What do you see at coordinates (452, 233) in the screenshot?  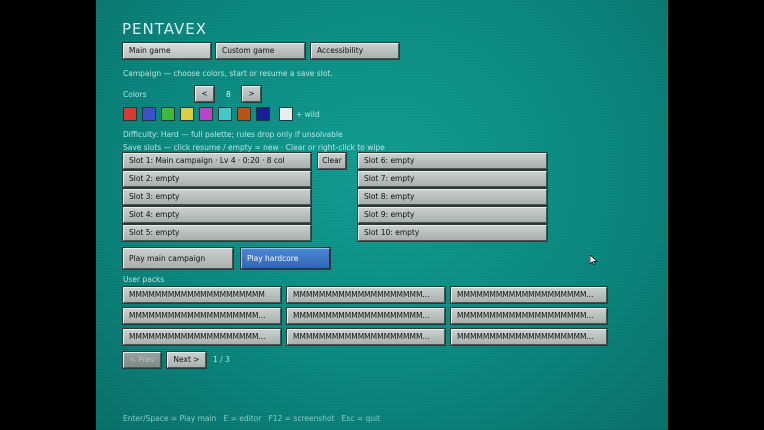 I see `save-slot-10: Slot 10: empty` at bounding box center [452, 233].